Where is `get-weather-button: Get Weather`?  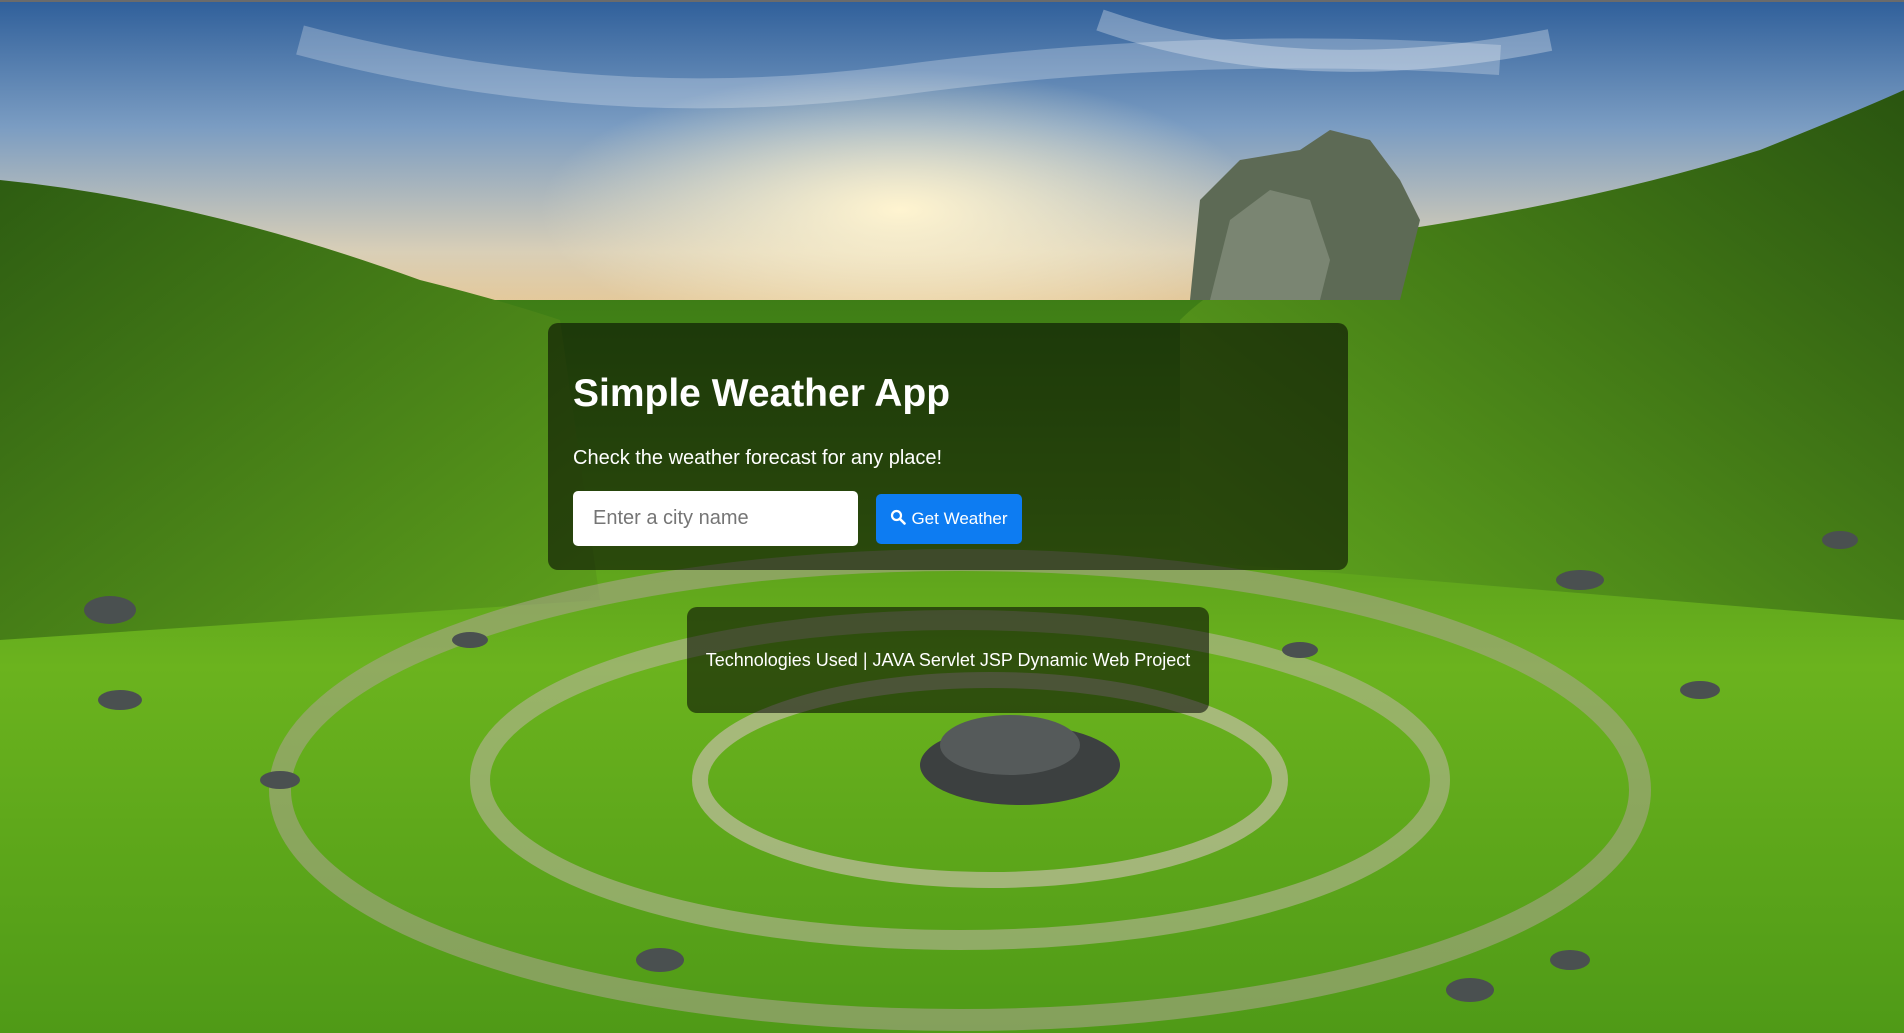 get-weather-button: Get Weather is located at coordinates (949, 519).